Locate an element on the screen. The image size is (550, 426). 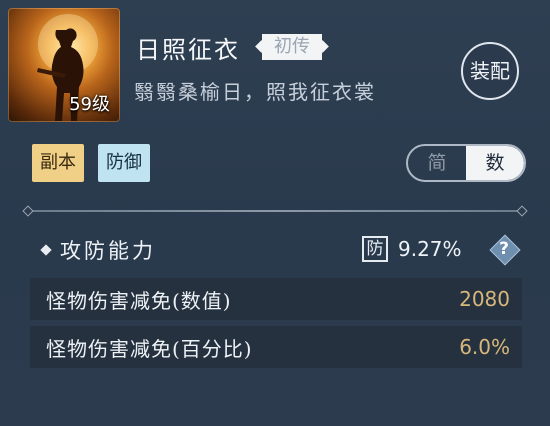
help-icon: ? is located at coordinates (505, 250).